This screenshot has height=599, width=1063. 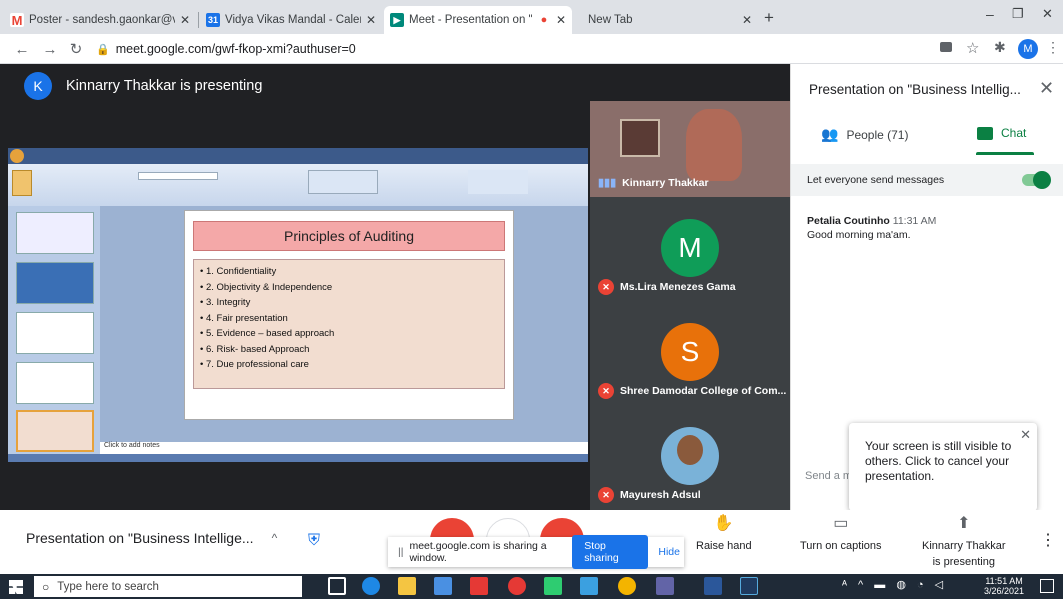 What do you see at coordinates (830, 134) in the screenshot?
I see `people-icon: 👥` at bounding box center [830, 134].